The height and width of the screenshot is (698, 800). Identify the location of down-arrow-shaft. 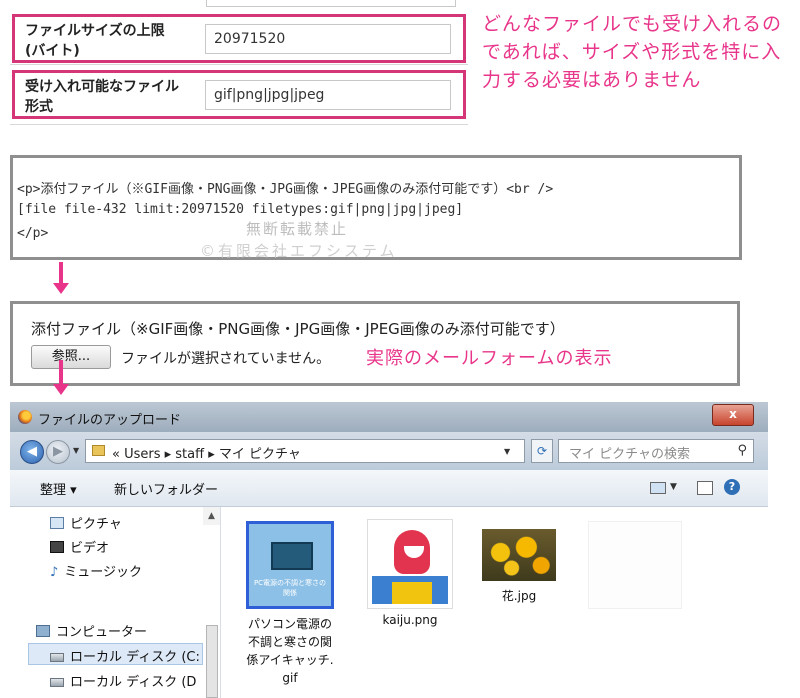
(61, 273).